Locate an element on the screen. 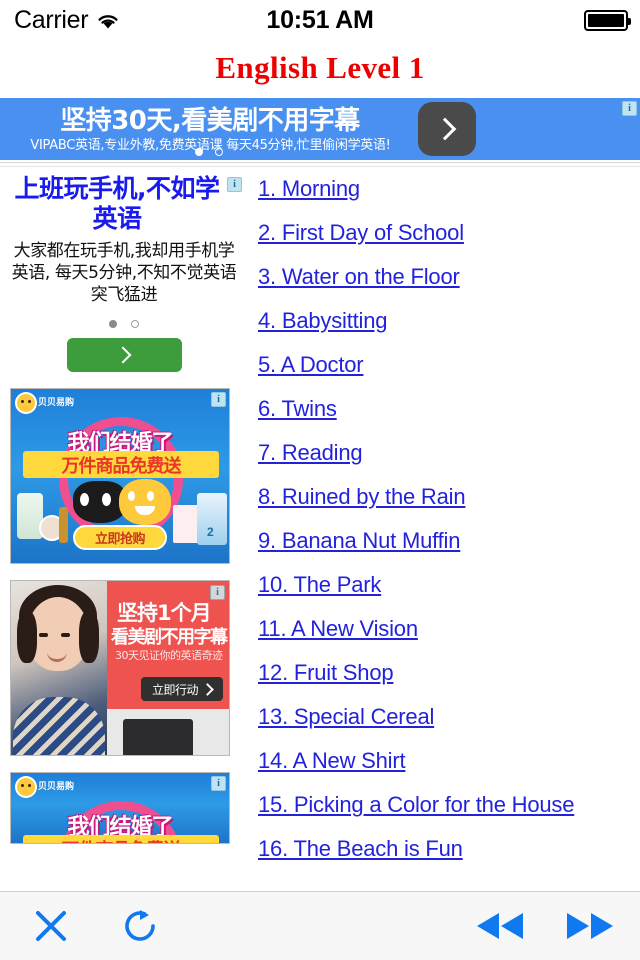  sidebar-image-ad-wedding: 贝贝易购 我们结婚了 万件商品免费送 立即抢购 i is located at coordinates (120, 476).